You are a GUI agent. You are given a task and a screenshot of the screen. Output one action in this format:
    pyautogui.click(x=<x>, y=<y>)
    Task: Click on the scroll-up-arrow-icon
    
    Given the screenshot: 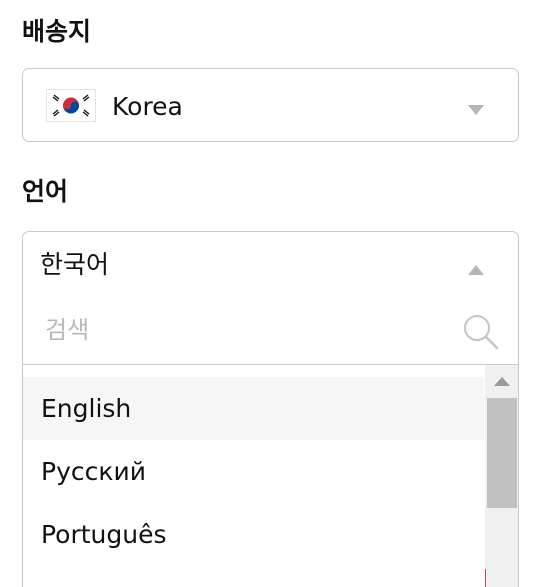 What is the action you would take?
    pyautogui.click(x=502, y=381)
    